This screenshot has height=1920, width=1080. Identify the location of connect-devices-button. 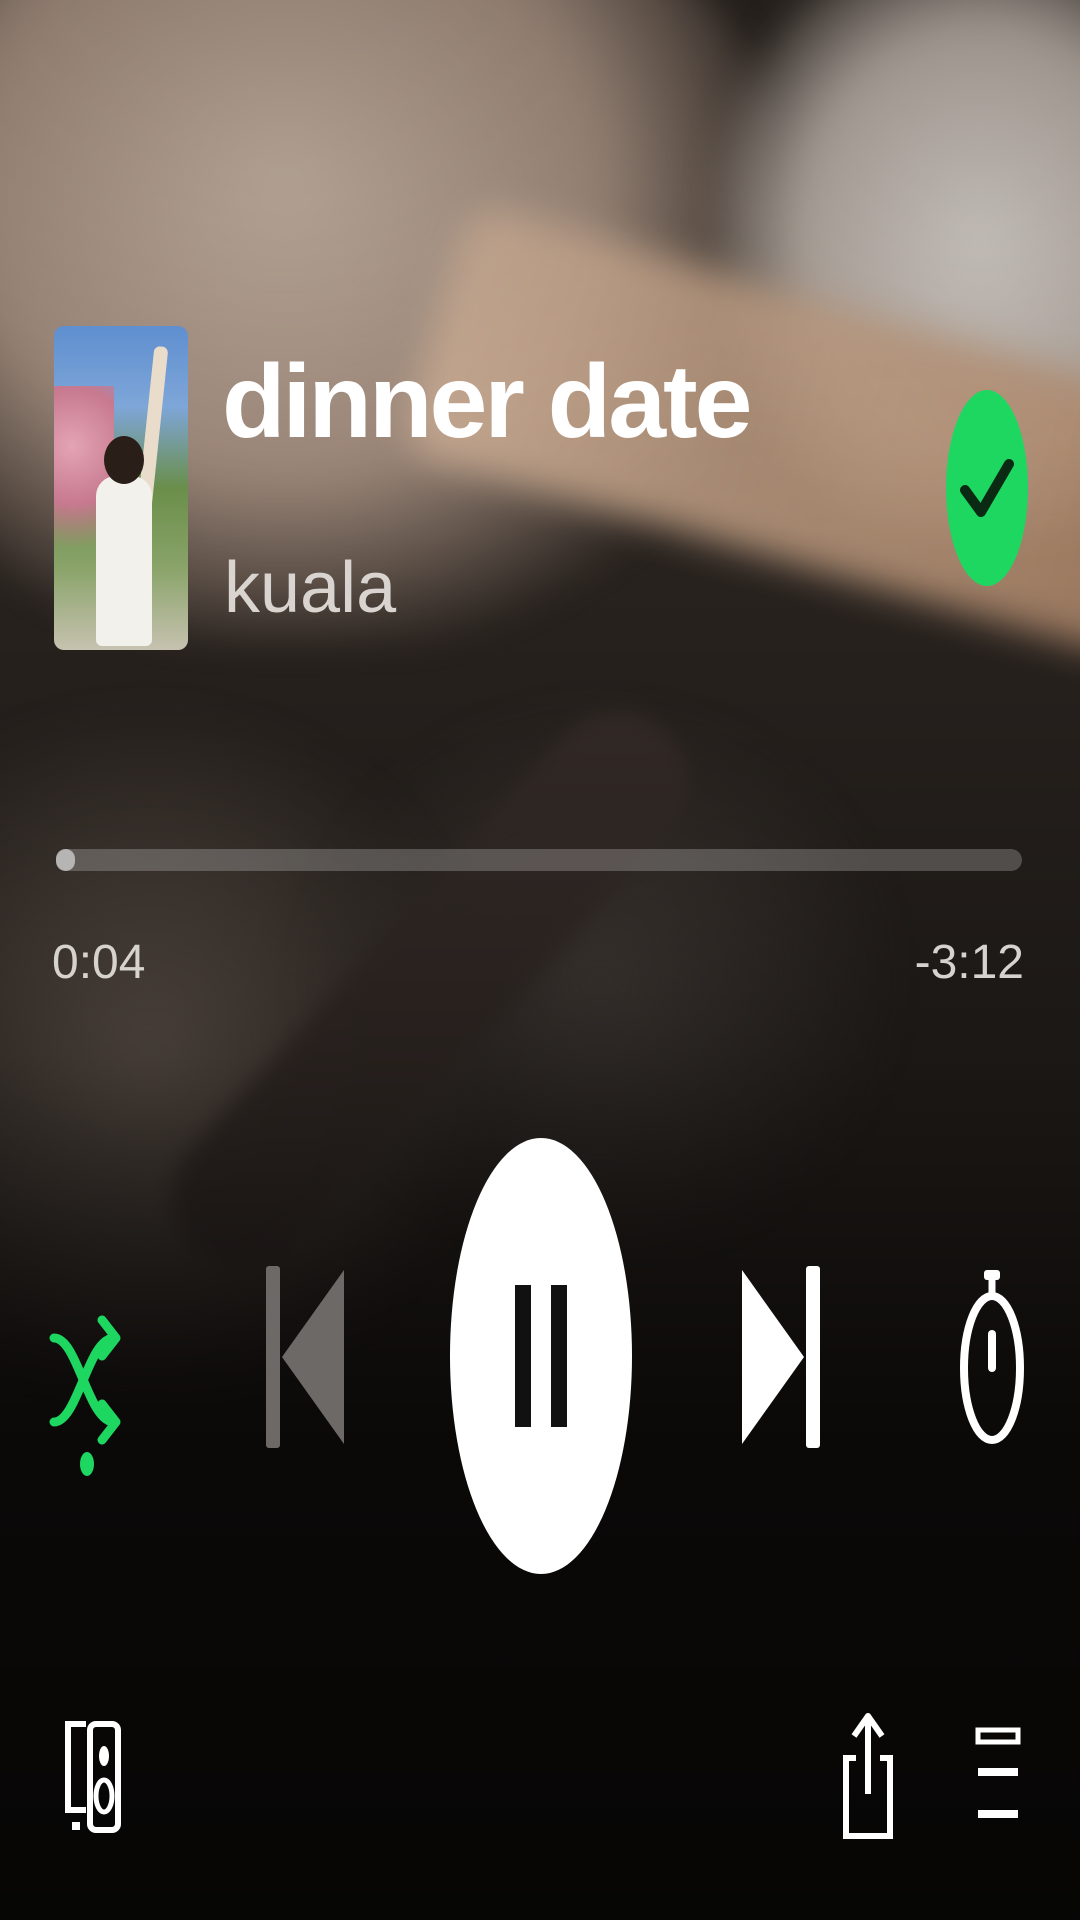
(92, 1777).